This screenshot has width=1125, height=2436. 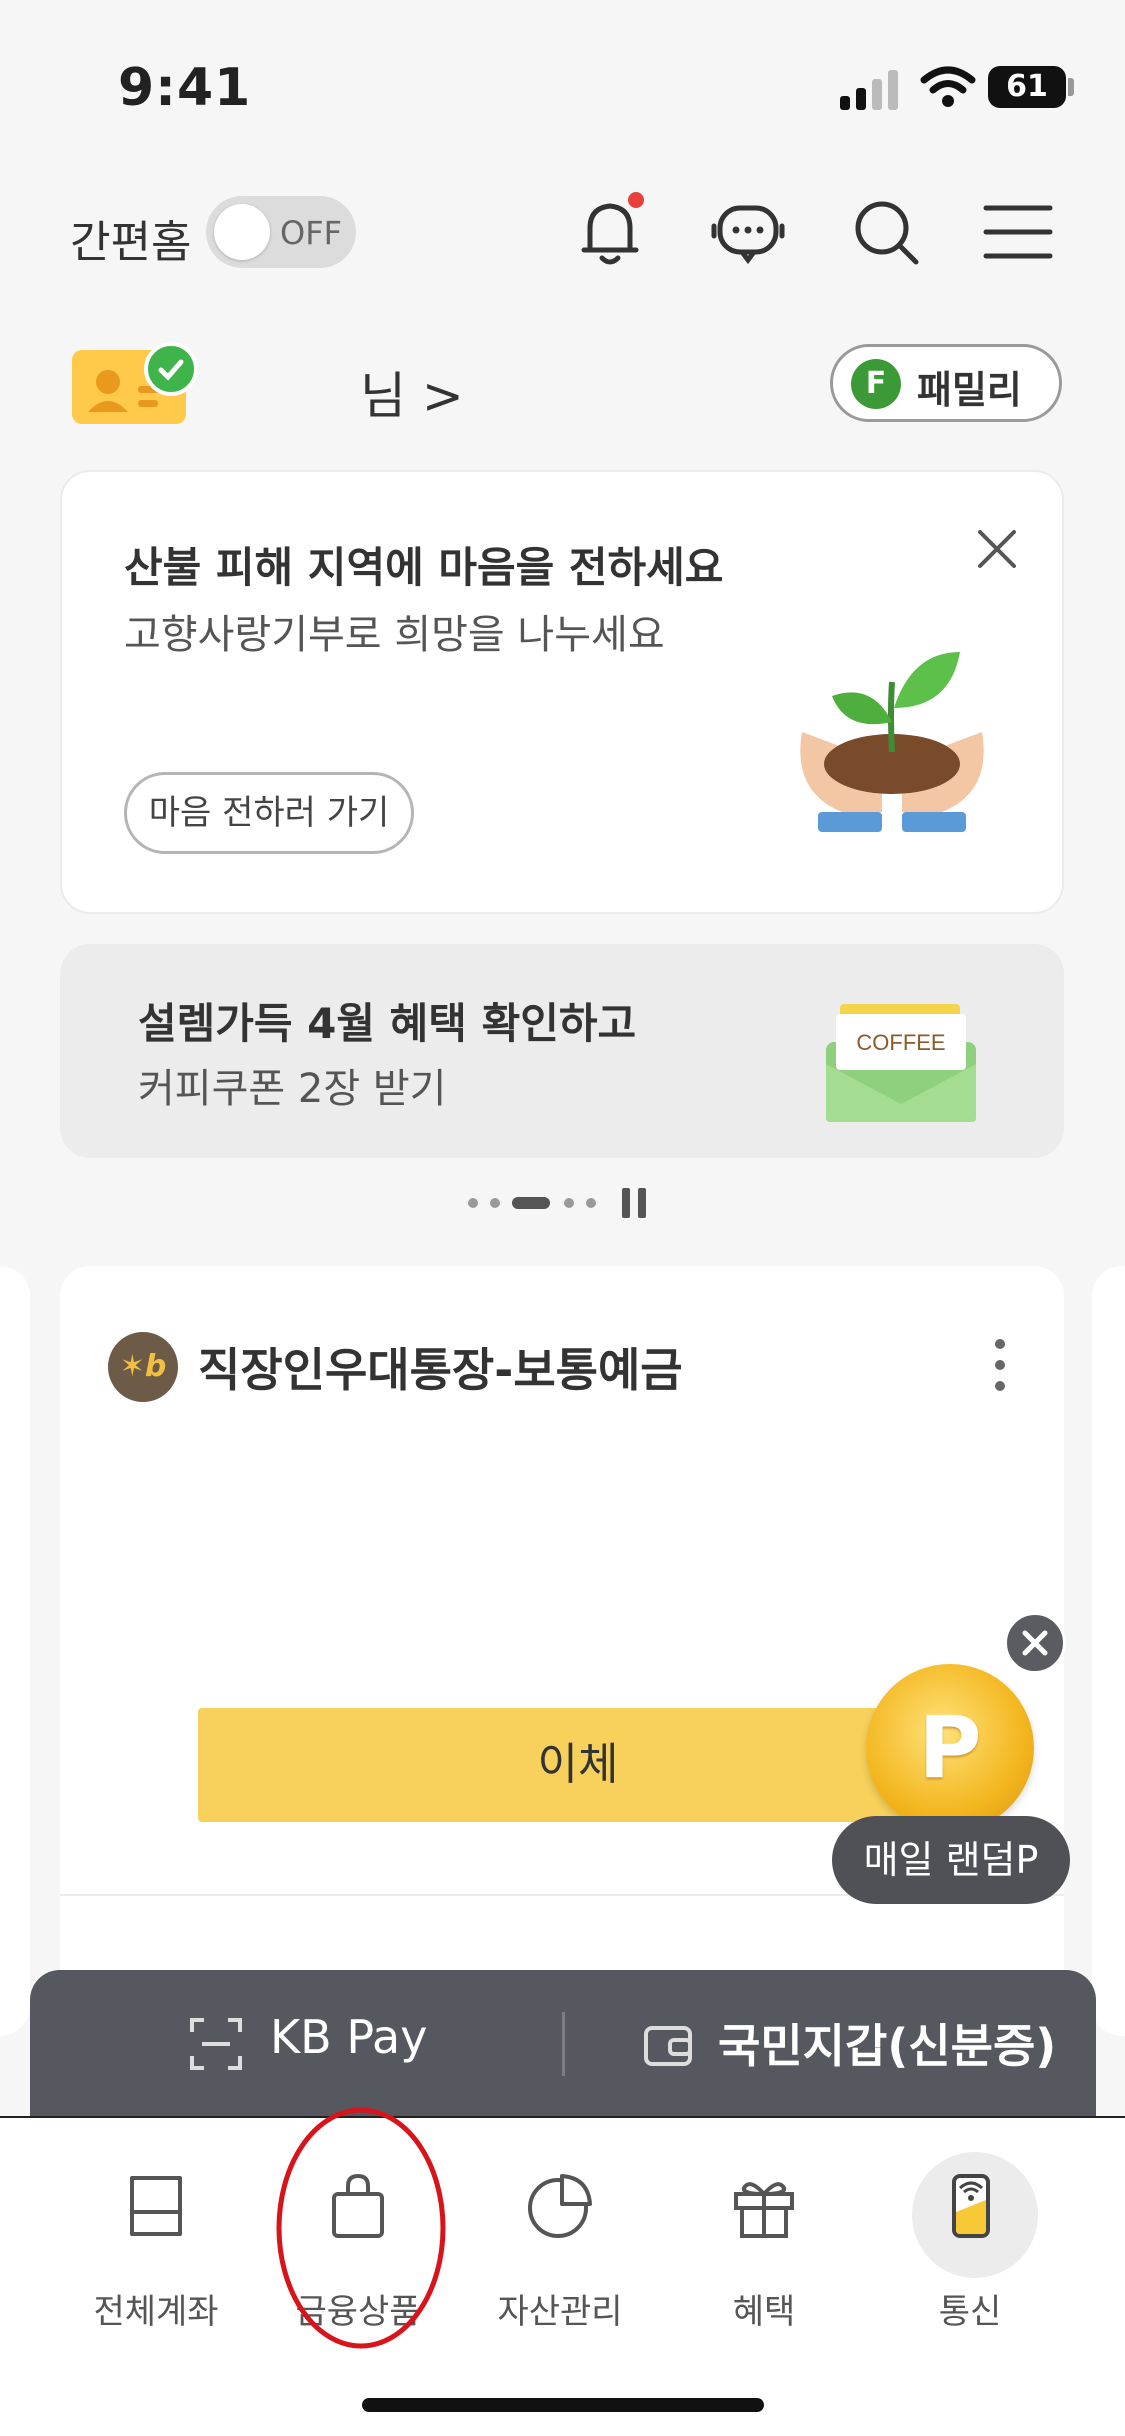 What do you see at coordinates (668, 2046) in the screenshot?
I see `wallet-icon` at bounding box center [668, 2046].